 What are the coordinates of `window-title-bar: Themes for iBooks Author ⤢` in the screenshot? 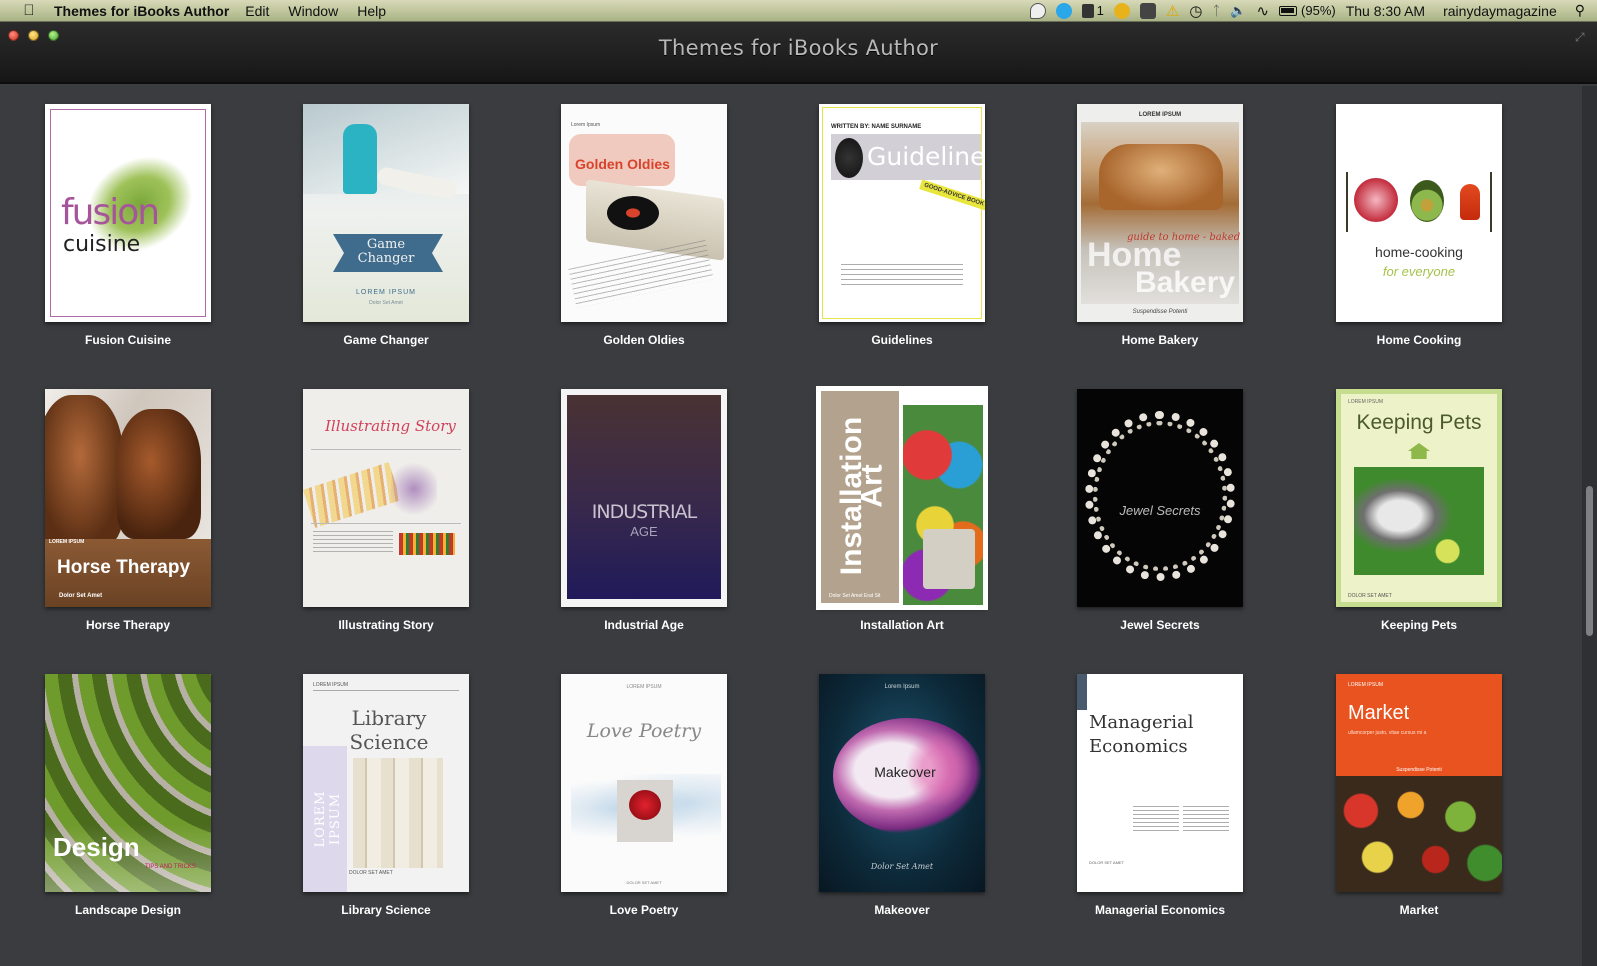 It's located at (798, 53).